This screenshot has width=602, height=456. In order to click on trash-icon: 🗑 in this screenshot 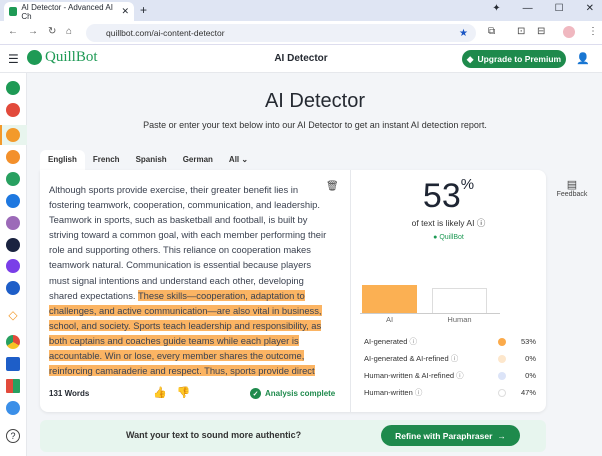, I will do `click(332, 186)`.